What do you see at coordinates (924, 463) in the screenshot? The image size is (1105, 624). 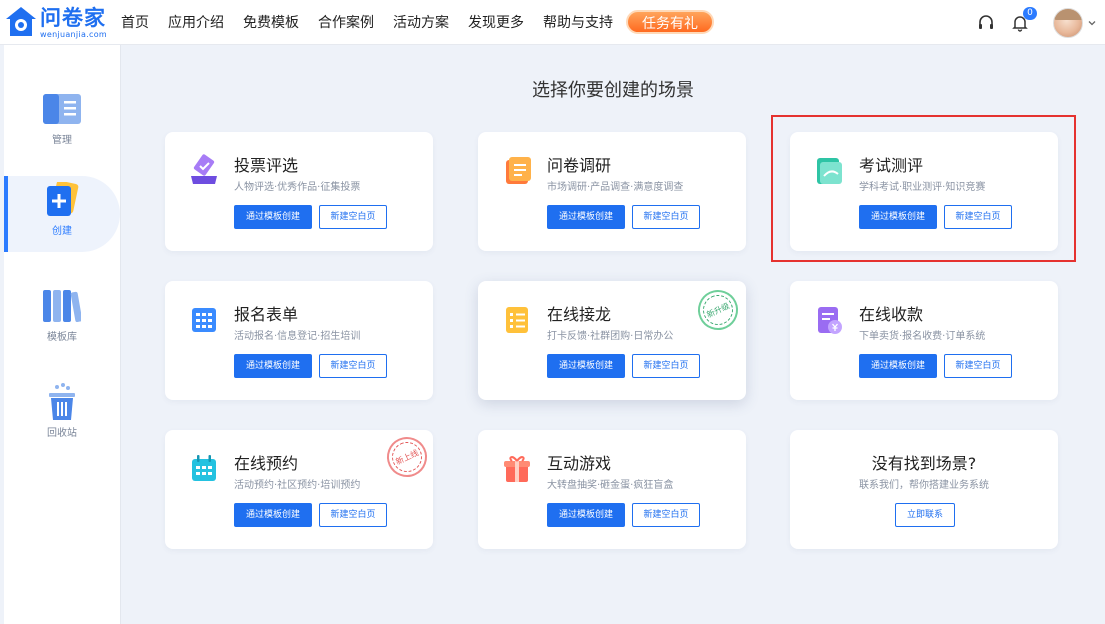 I see `contact-card-title: 没有找到场景?` at bounding box center [924, 463].